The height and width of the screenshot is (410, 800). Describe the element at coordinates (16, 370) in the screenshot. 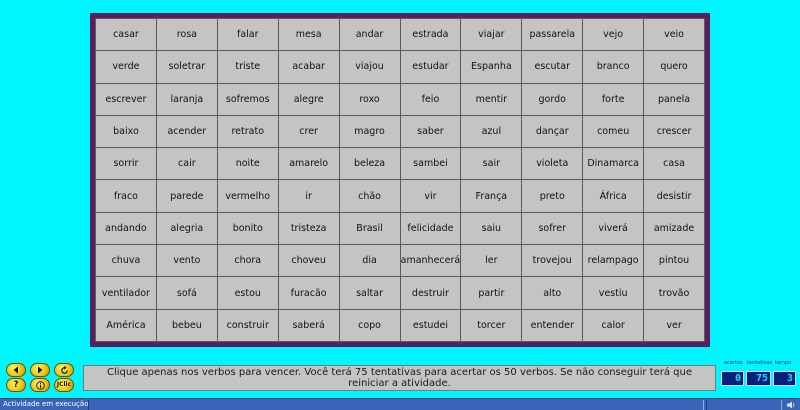

I see `previous-button` at that location.